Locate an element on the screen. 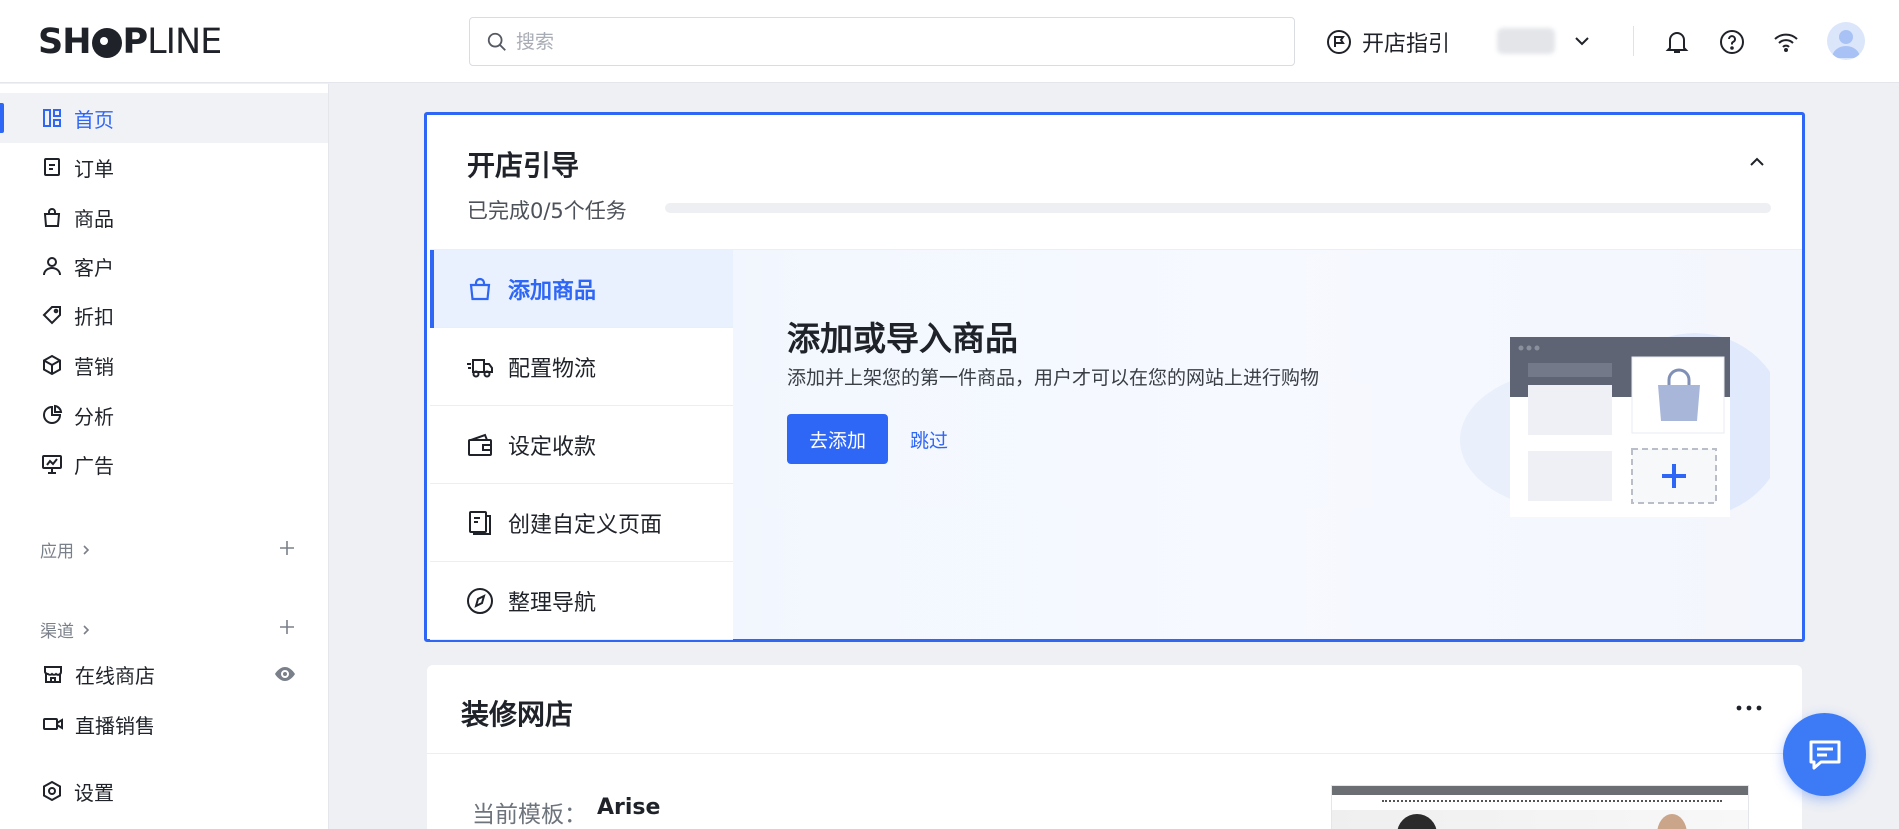 This screenshot has width=1899, height=829. sidebar-item-home: 首页 is located at coordinates (164, 118).